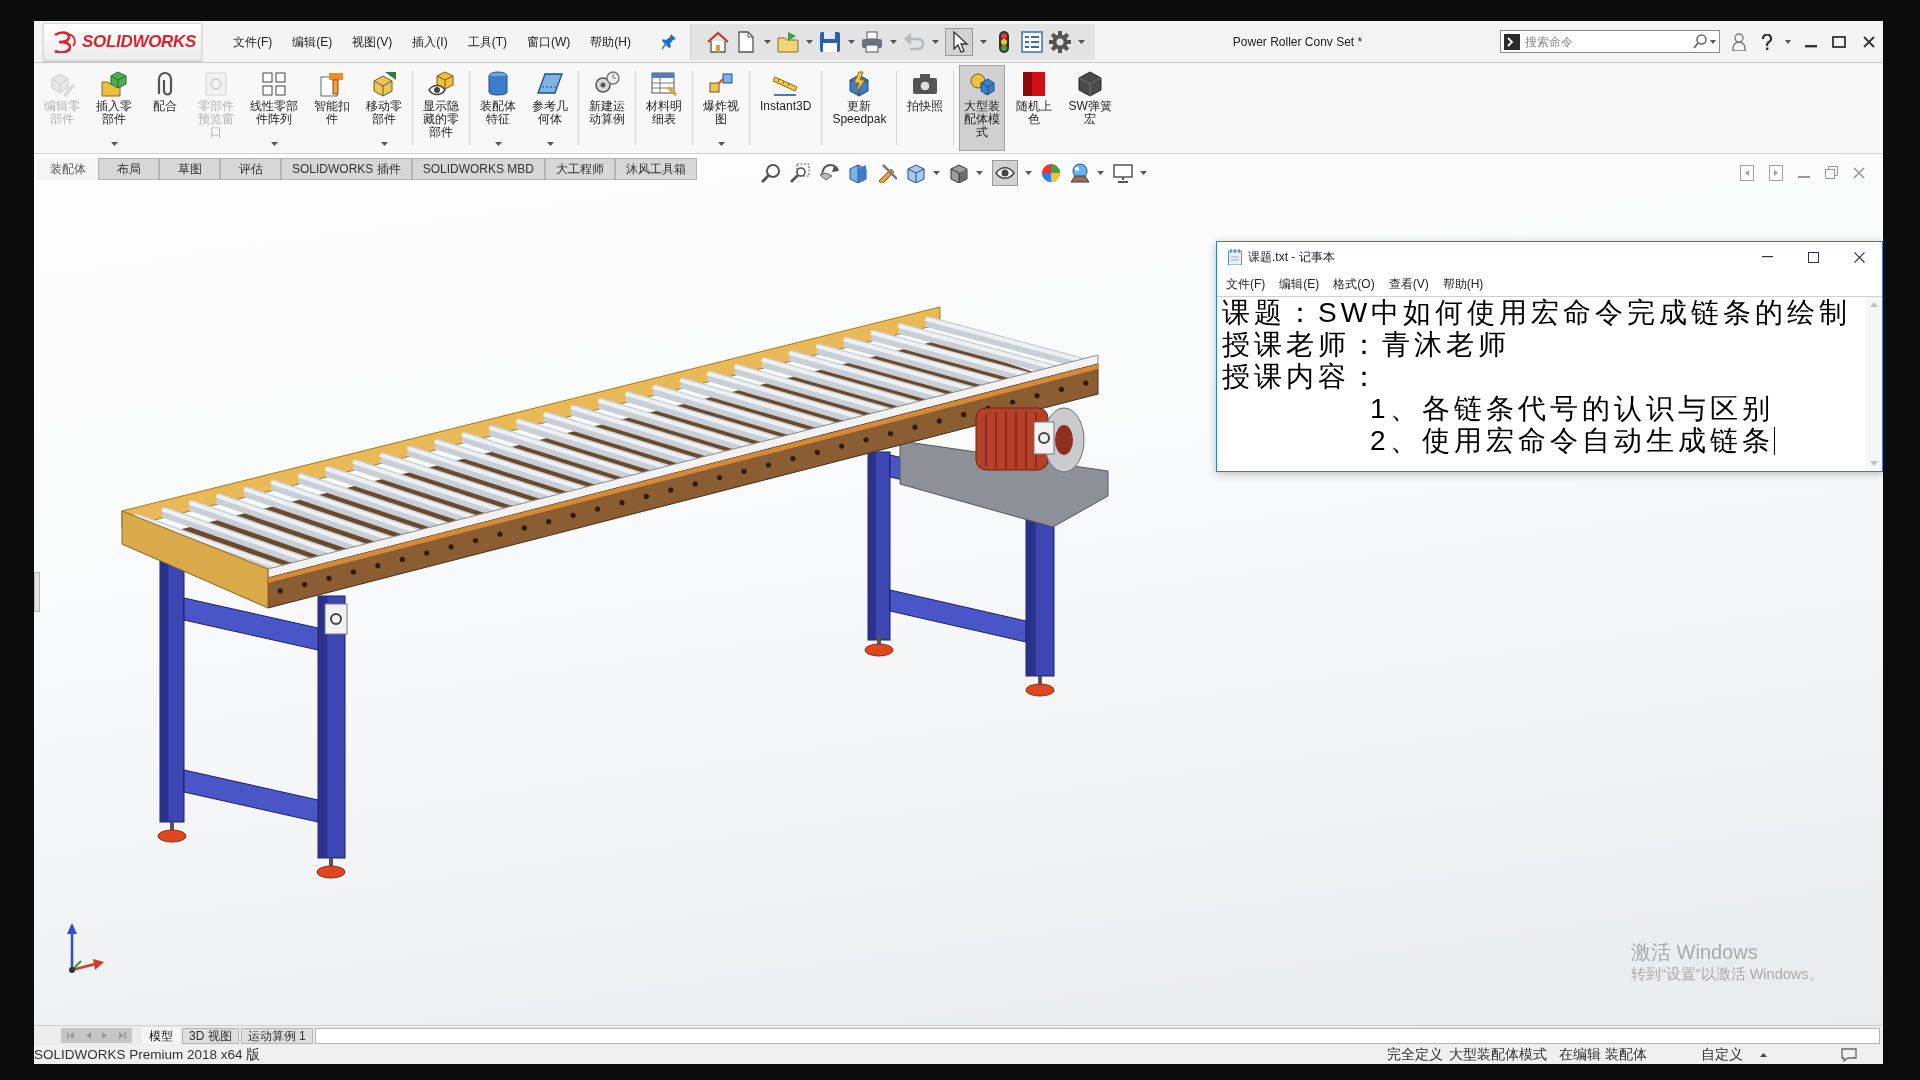 The height and width of the screenshot is (1080, 1920). I want to click on pin-icon, so click(669, 41).